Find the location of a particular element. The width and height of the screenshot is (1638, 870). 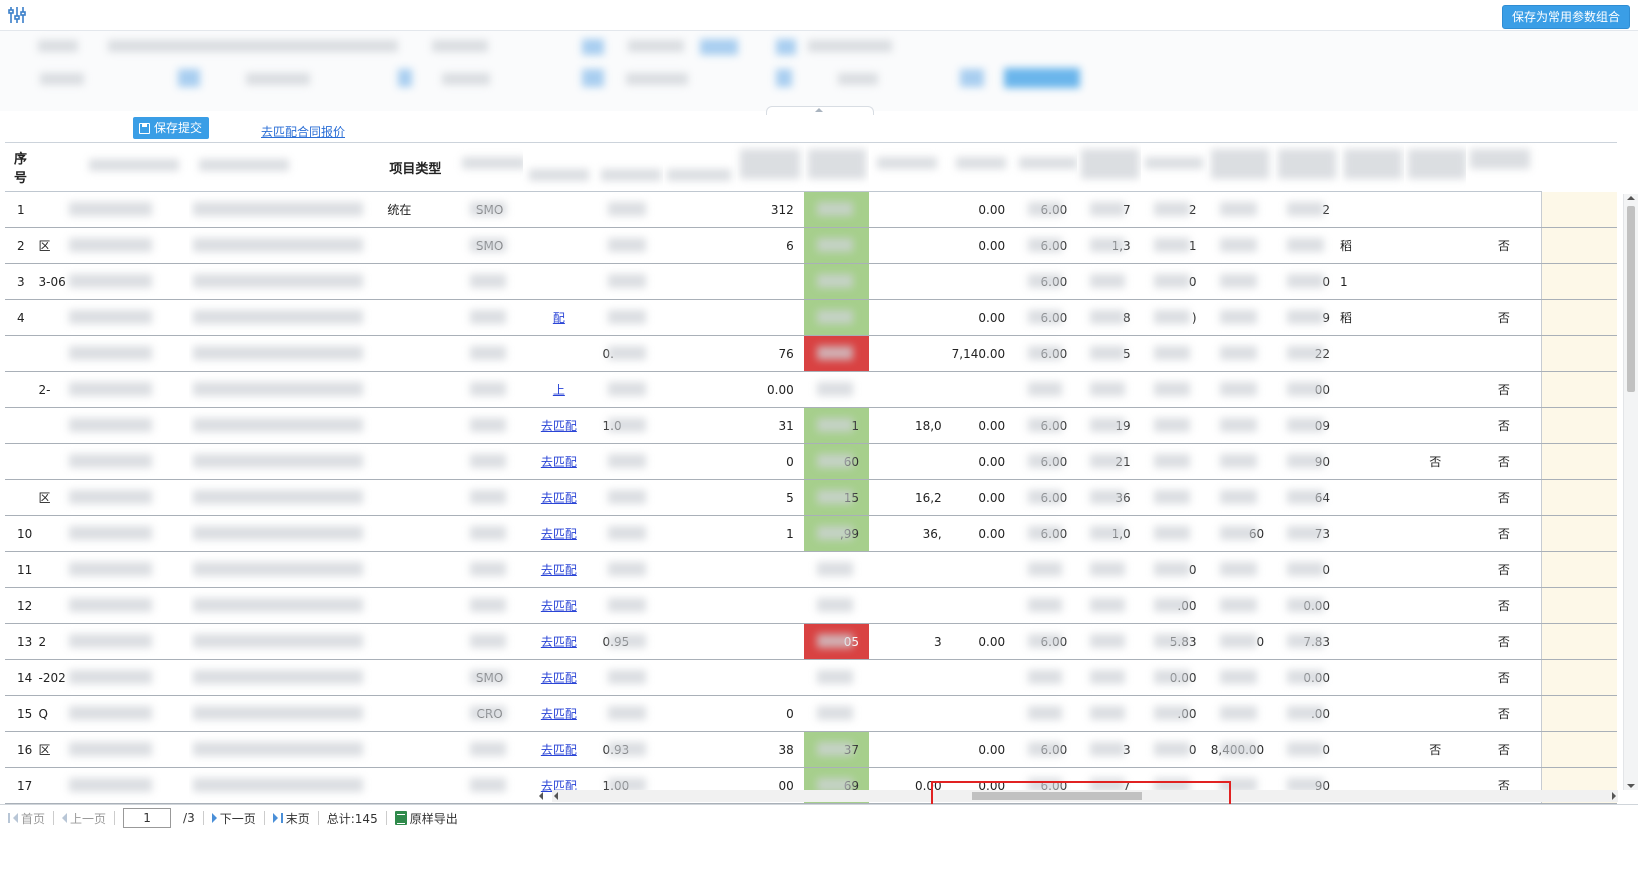

cell-c5: 0.93 is located at coordinates (628, 749).